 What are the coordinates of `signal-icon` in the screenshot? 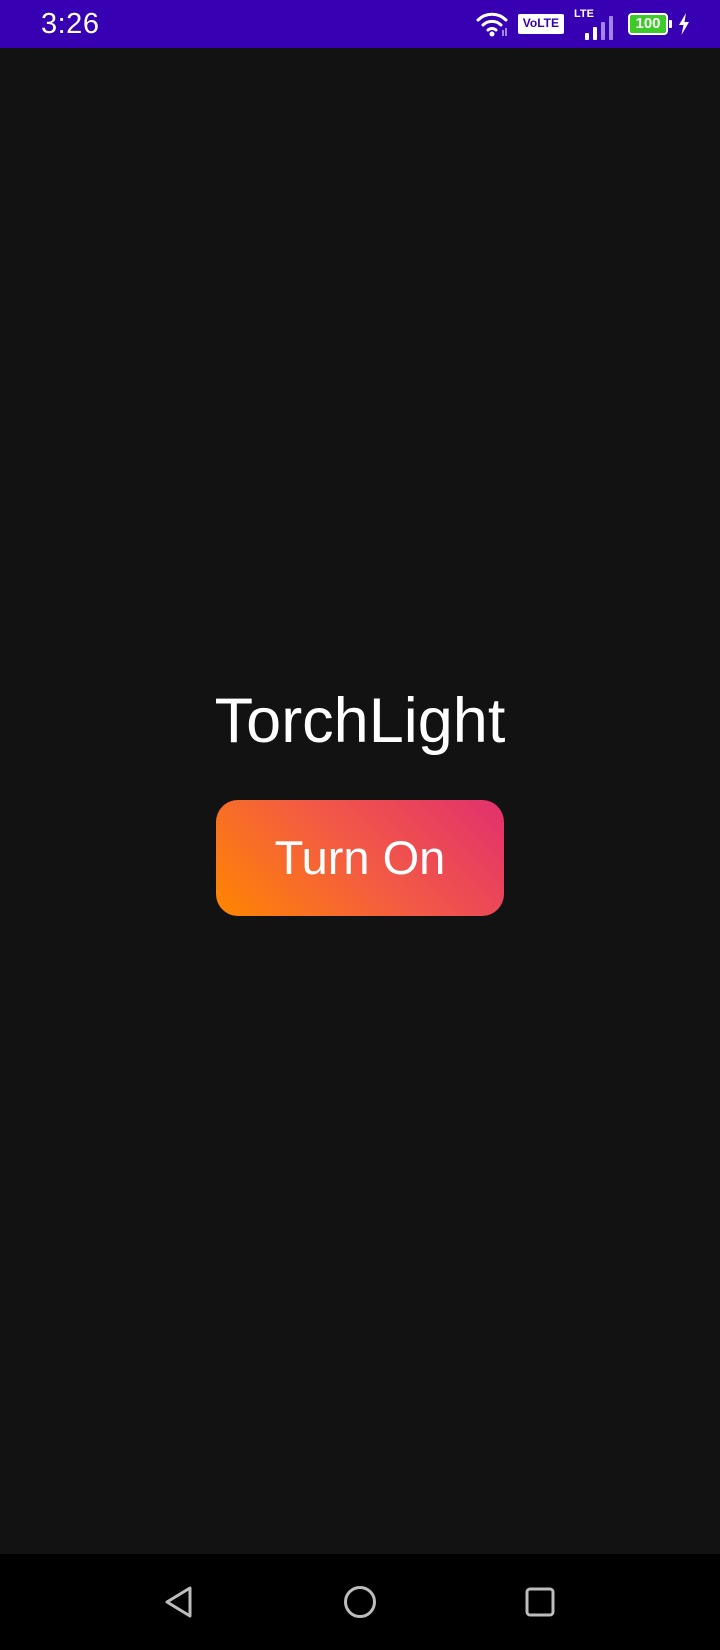 It's located at (599, 30).